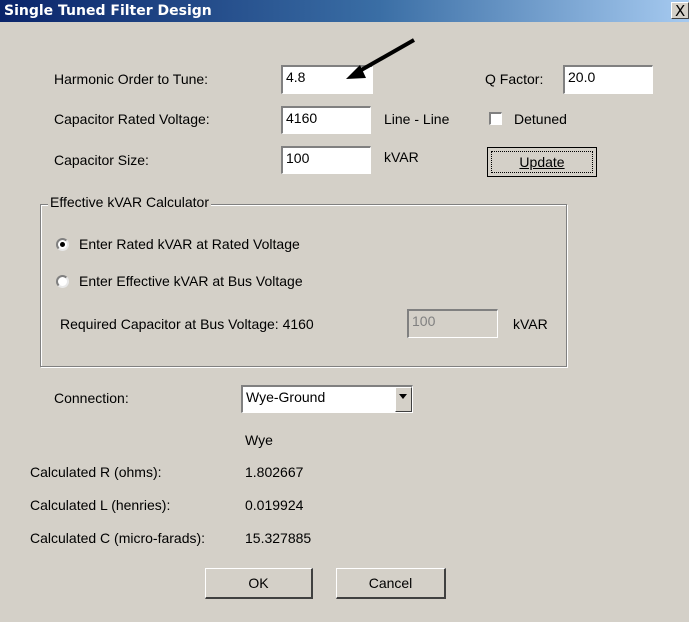 The height and width of the screenshot is (622, 689). Describe the element at coordinates (380, 58) in the screenshot. I see `arrow-pointer-icon` at that location.